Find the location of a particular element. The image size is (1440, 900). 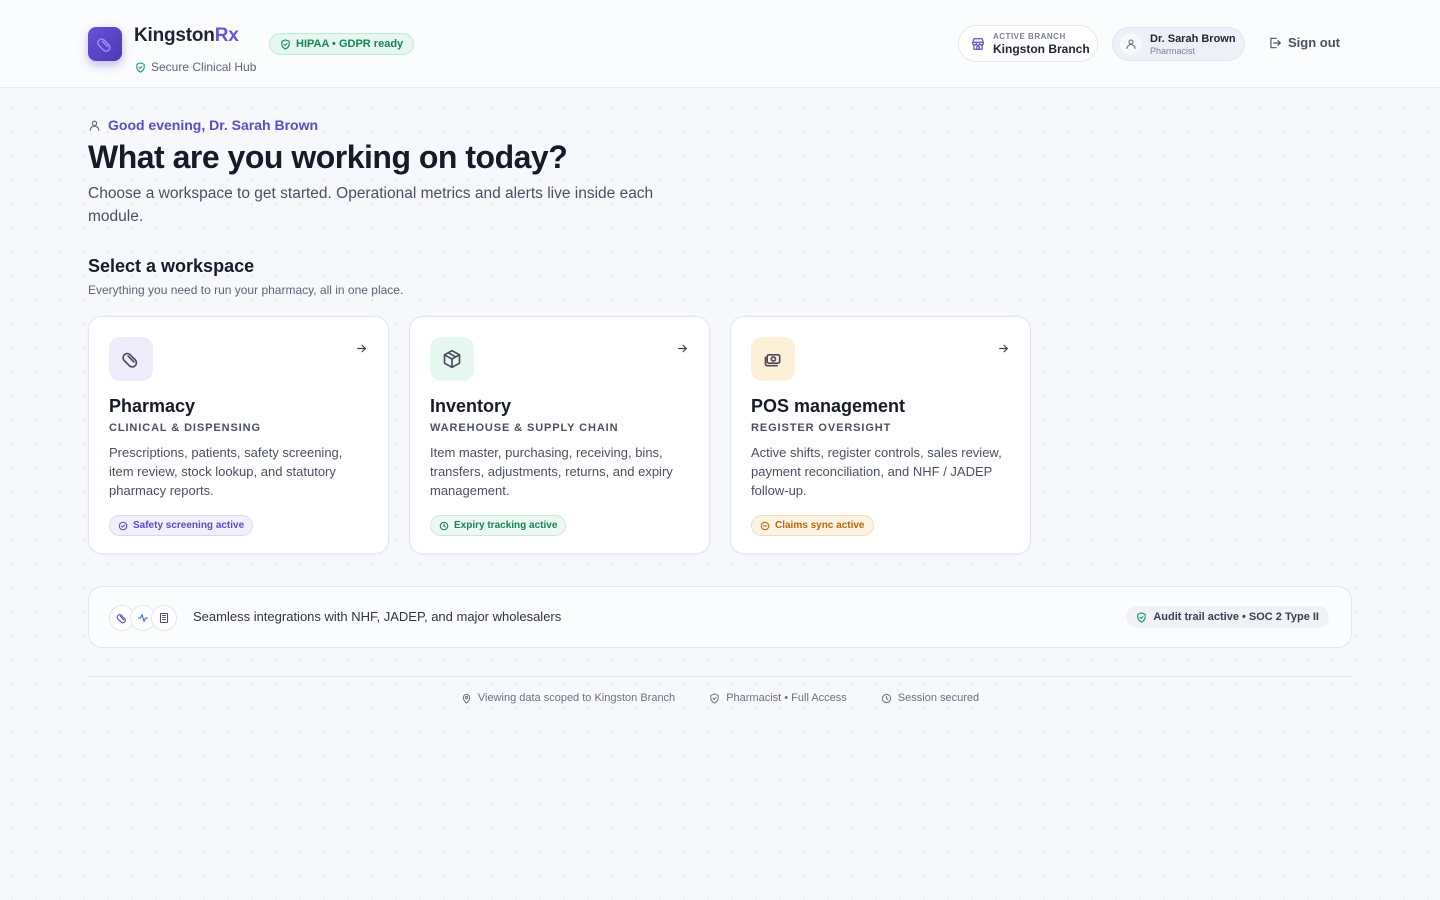

page-title: What are you working on today? is located at coordinates (328, 157).